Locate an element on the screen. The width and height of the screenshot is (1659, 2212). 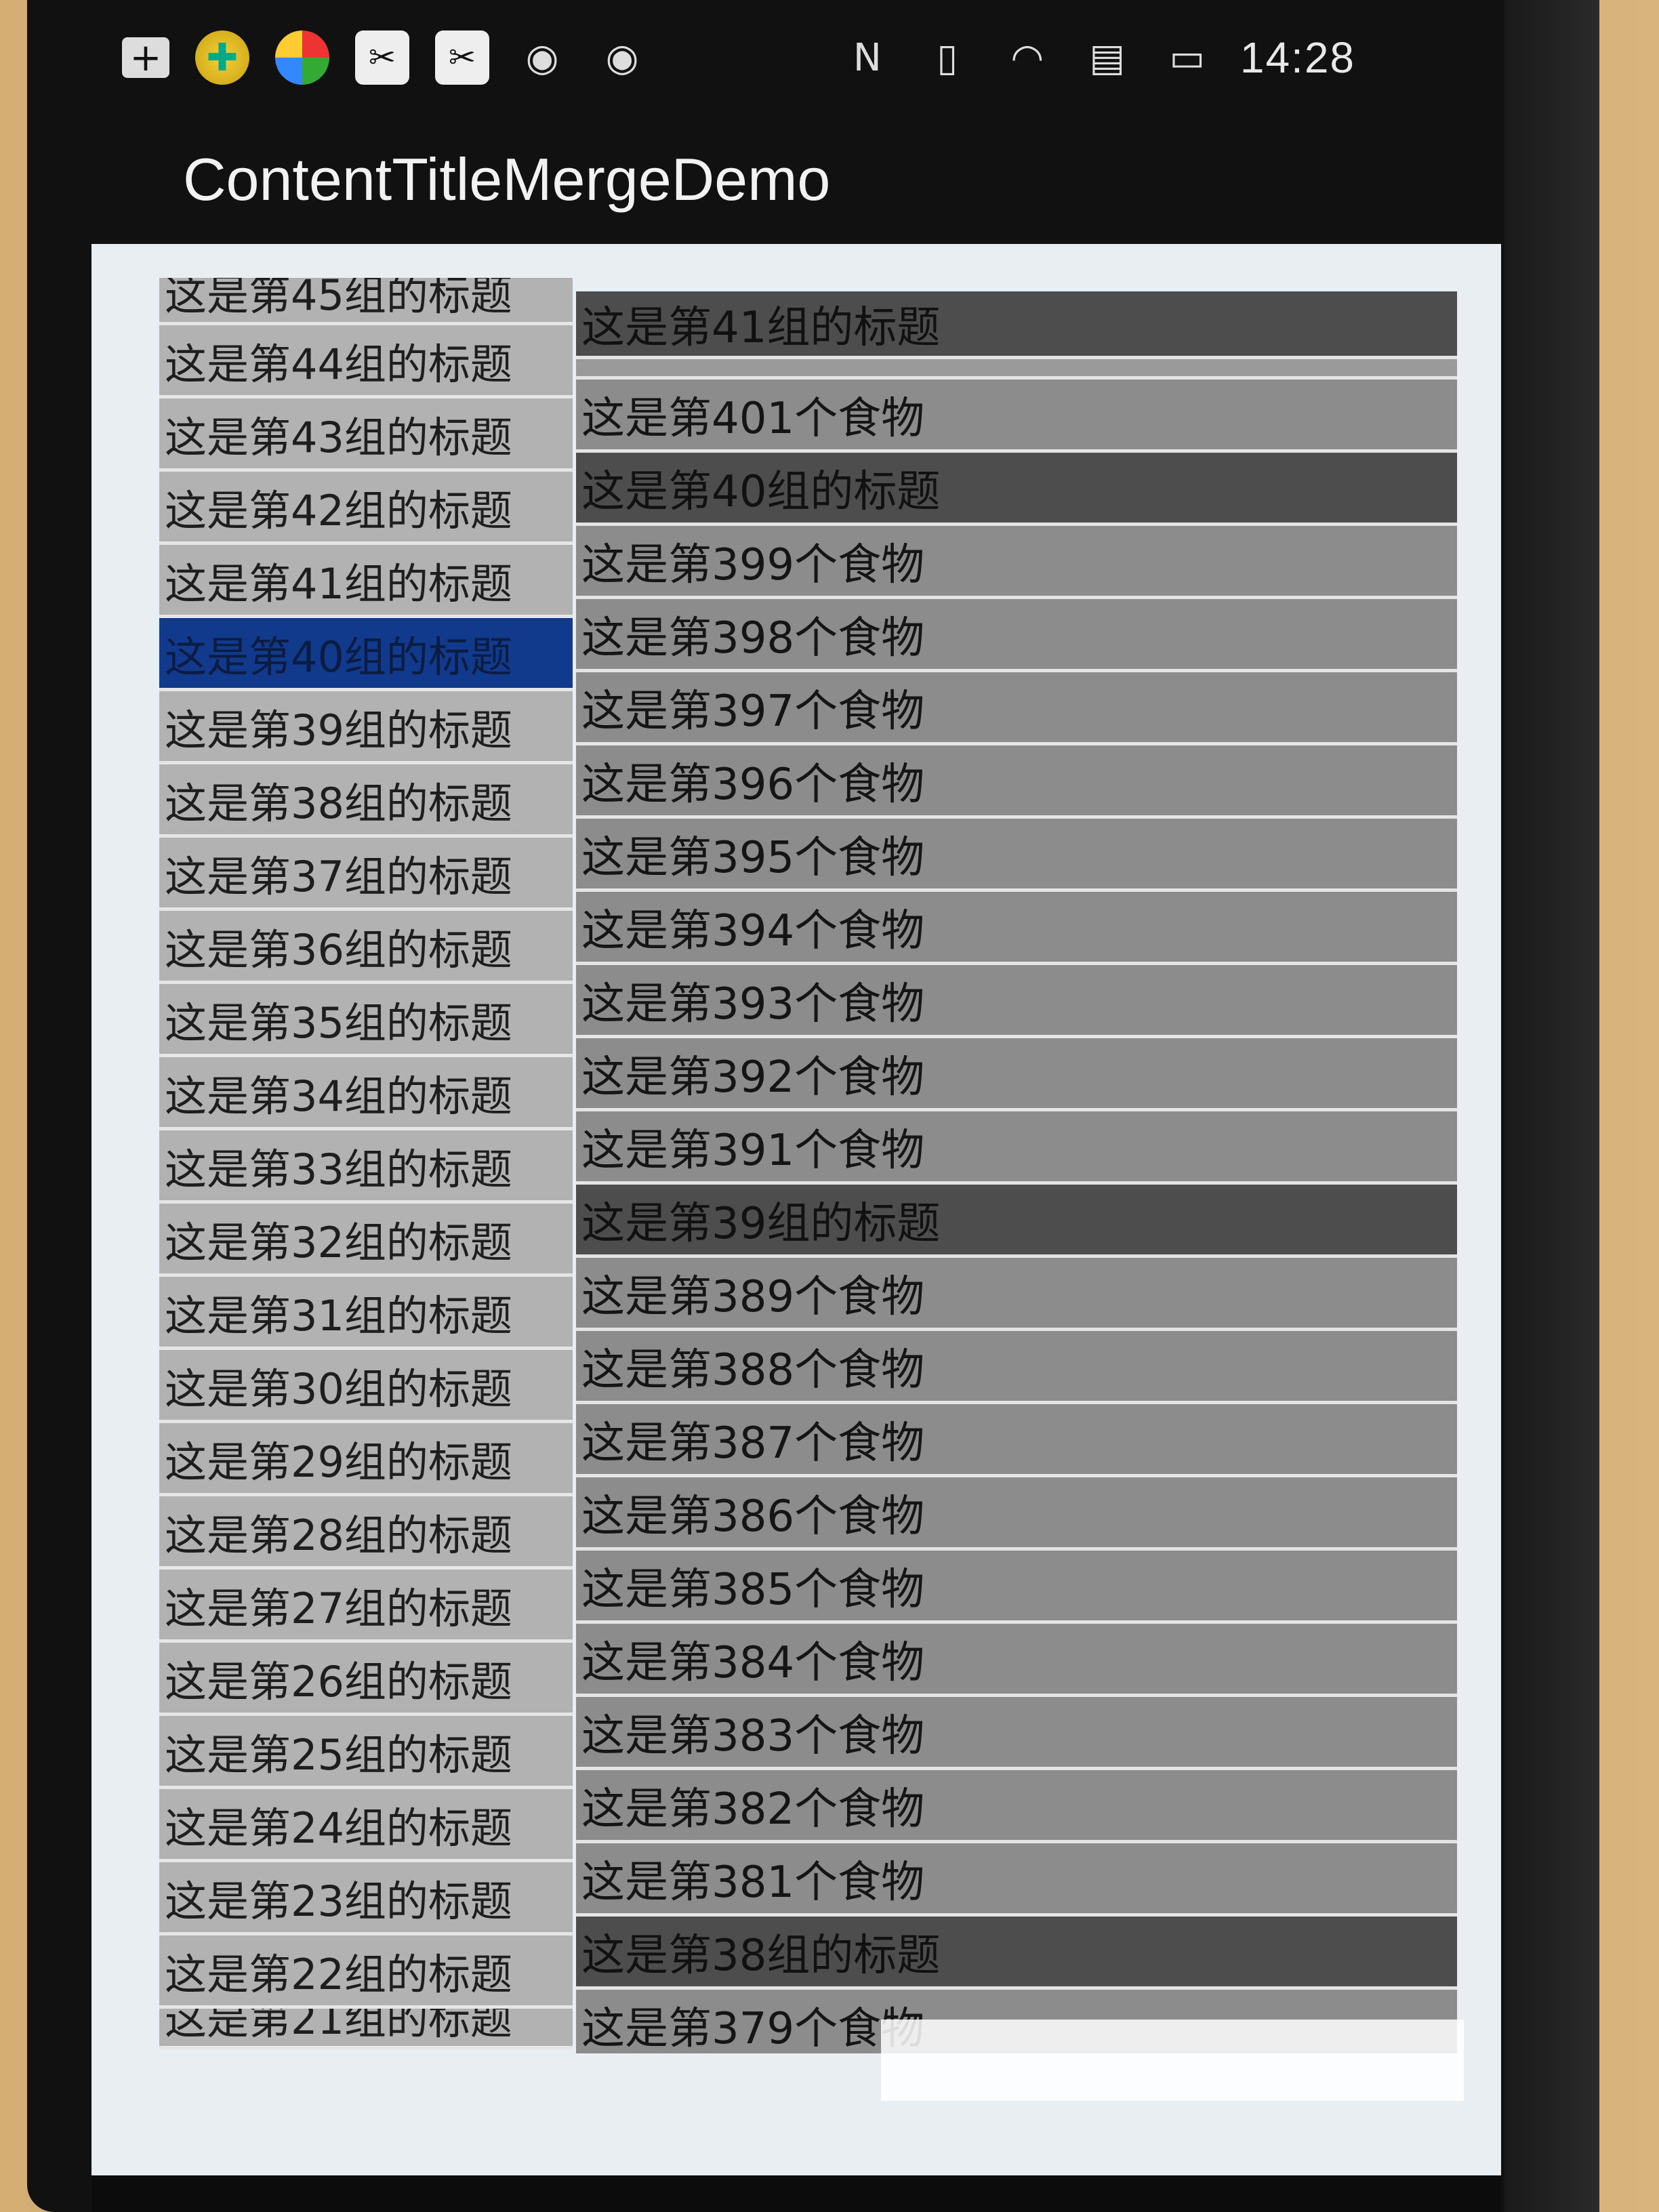
food-list-item: 这是第386个食物 is located at coordinates (1016, 1514).